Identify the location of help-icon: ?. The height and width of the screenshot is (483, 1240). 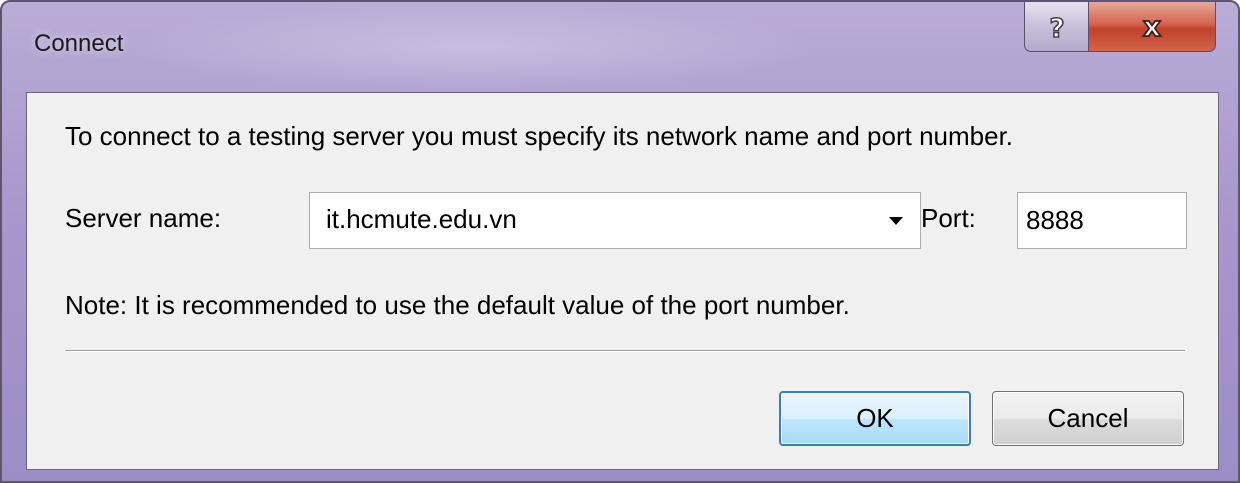
(1056, 27).